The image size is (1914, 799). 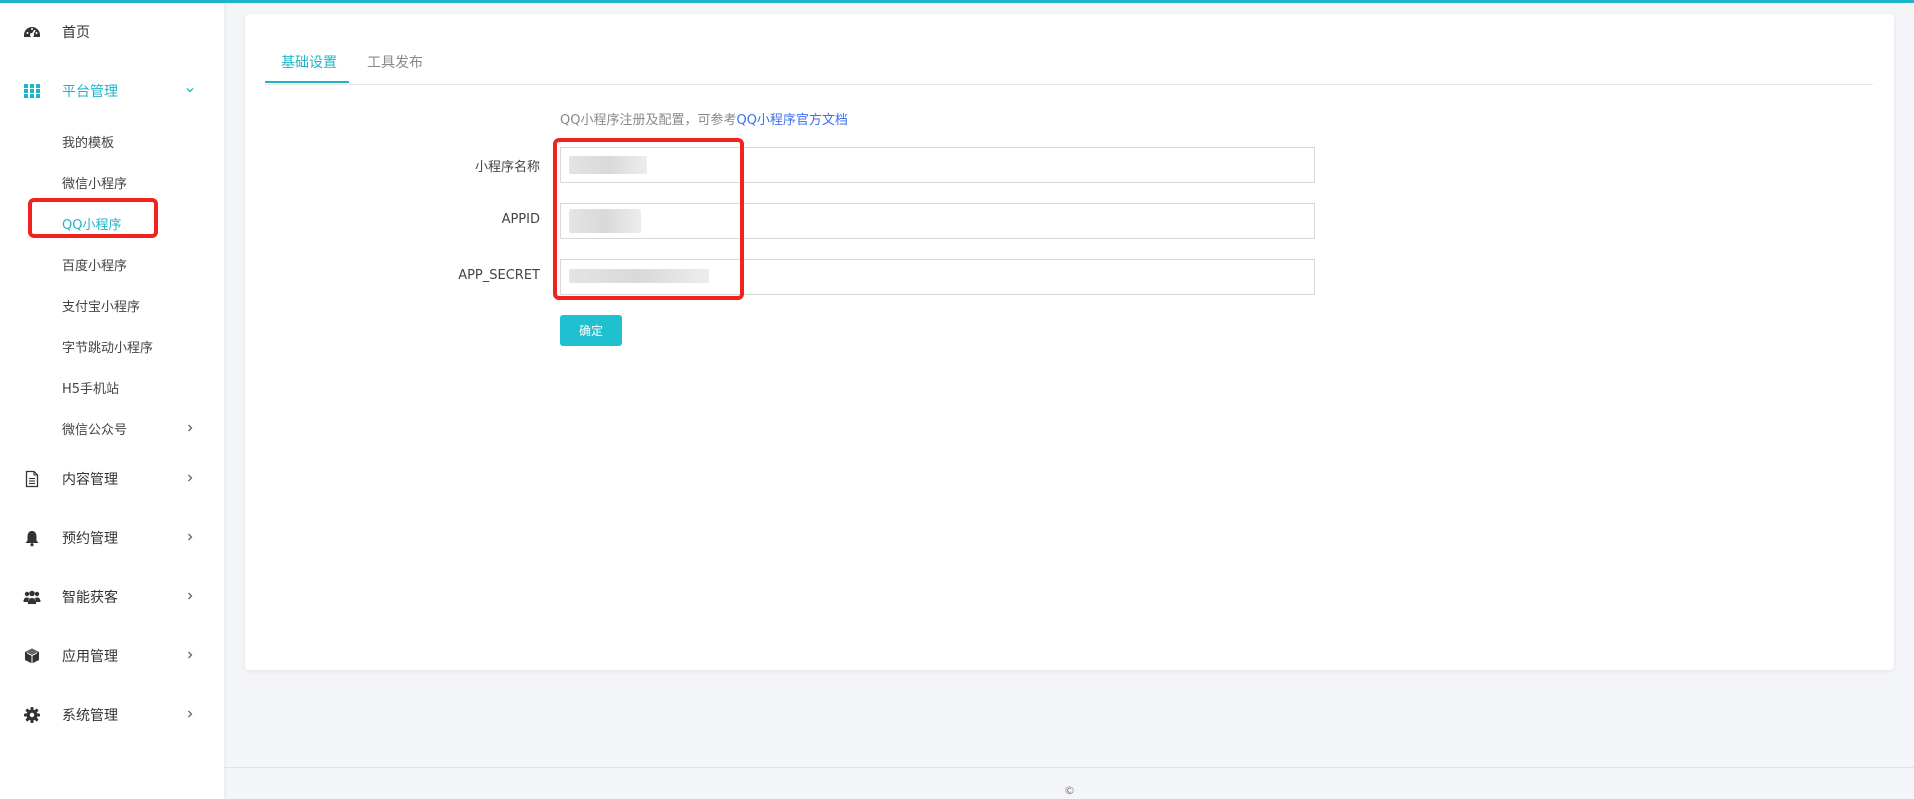 What do you see at coordinates (499, 275) in the screenshot?
I see `secret-label: APP_SECRET` at bounding box center [499, 275].